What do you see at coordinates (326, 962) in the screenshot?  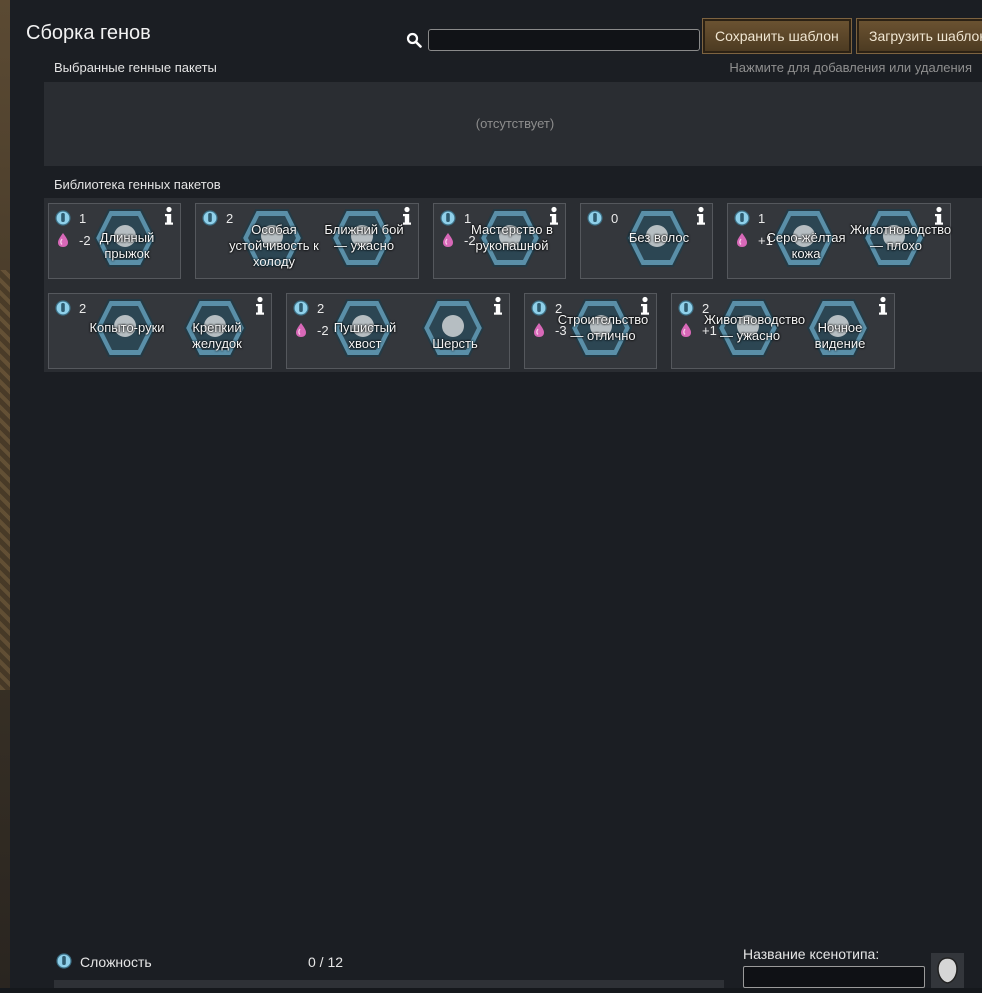 I see `complexity-value: 0 / 12` at bounding box center [326, 962].